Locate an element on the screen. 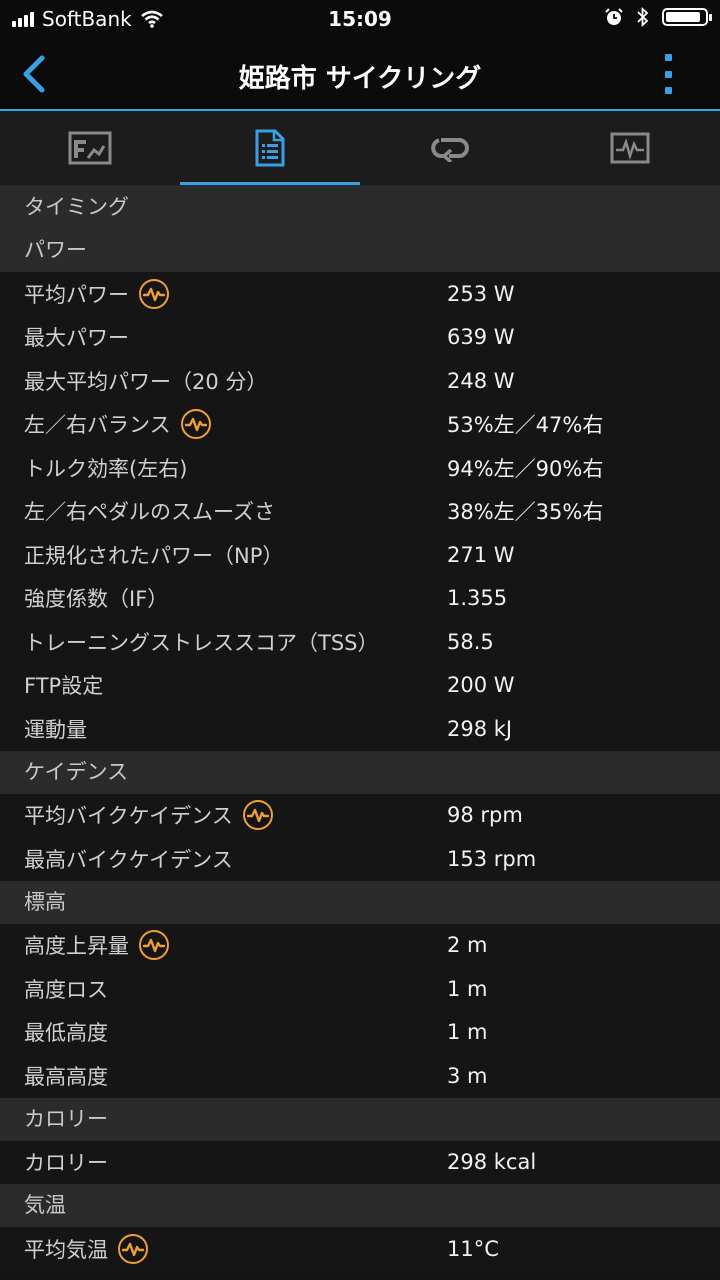  tab-summary is located at coordinates (90, 148).